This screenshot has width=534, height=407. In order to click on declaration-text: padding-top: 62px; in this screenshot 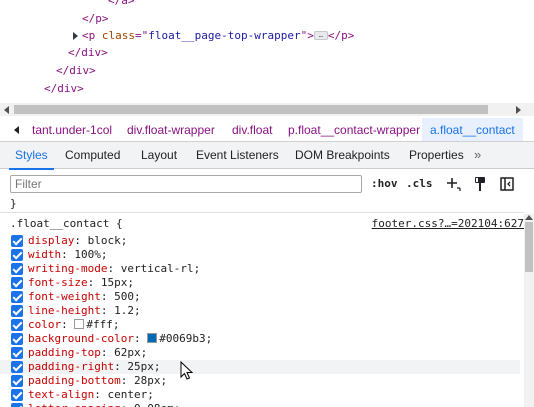, I will do `click(87, 353)`.